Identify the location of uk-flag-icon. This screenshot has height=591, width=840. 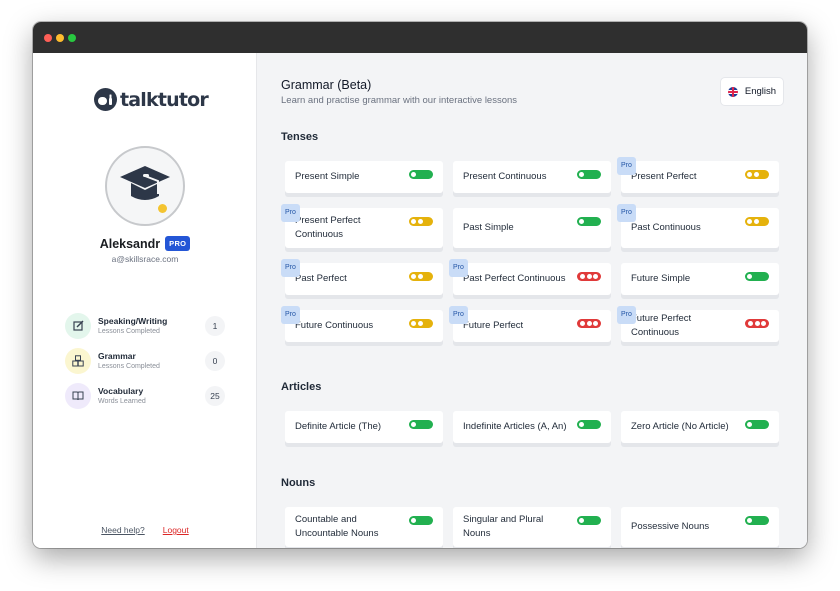
(732, 91).